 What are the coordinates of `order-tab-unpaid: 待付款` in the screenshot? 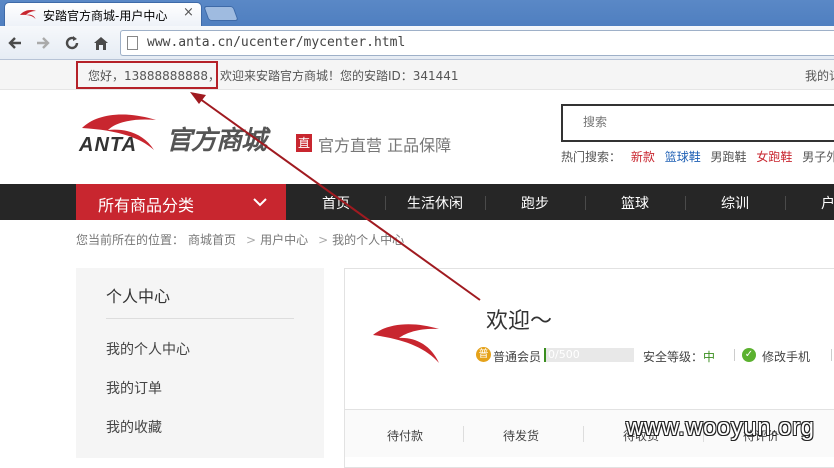 It's located at (405, 435).